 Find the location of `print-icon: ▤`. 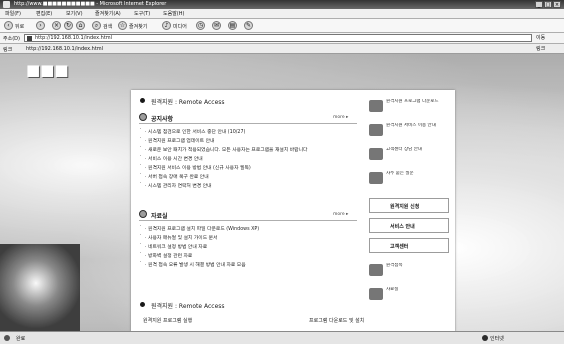

print-icon: ▤ is located at coordinates (232, 25).